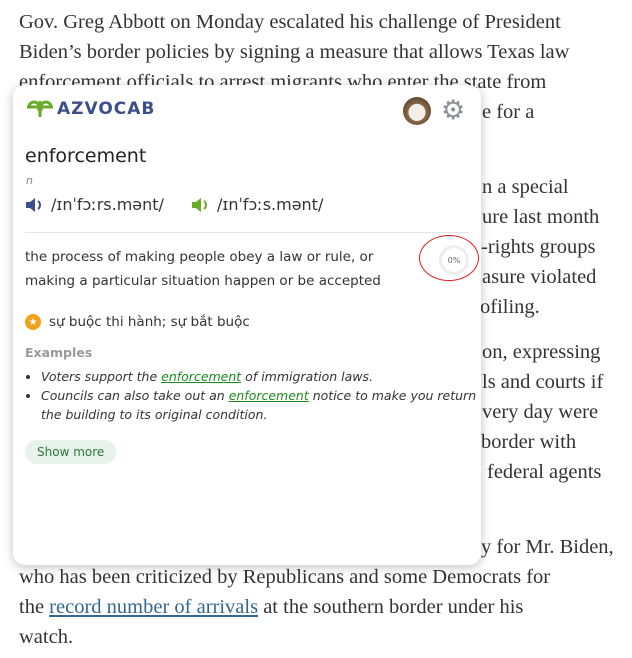 The width and height of the screenshot is (632, 658). Describe the element at coordinates (453, 111) in the screenshot. I see `gear-icon: ⚙` at that location.